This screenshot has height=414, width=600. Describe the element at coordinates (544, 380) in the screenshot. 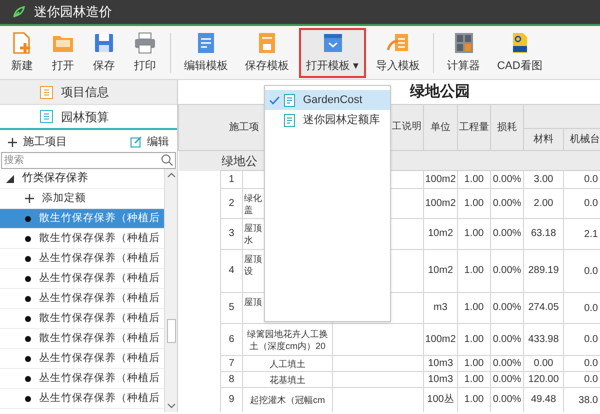

I see `table-cell: 120.00` at that location.